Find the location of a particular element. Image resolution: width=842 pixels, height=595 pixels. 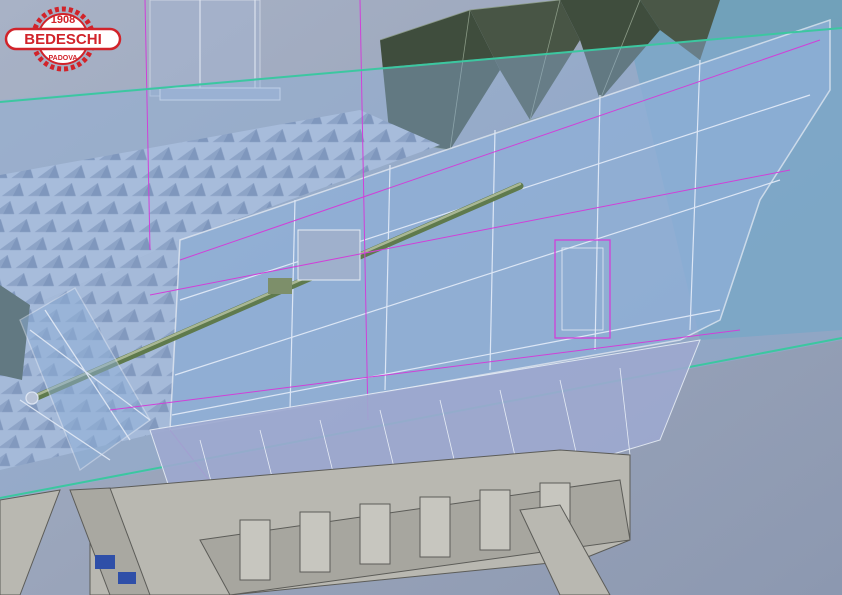

logo-city: PADOVA is located at coordinates (63, 58).